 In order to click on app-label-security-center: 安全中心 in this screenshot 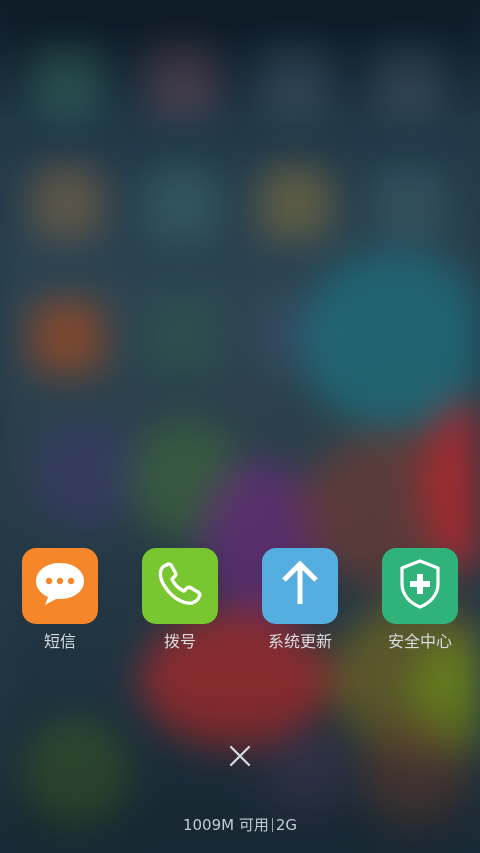, I will do `click(419, 641)`.